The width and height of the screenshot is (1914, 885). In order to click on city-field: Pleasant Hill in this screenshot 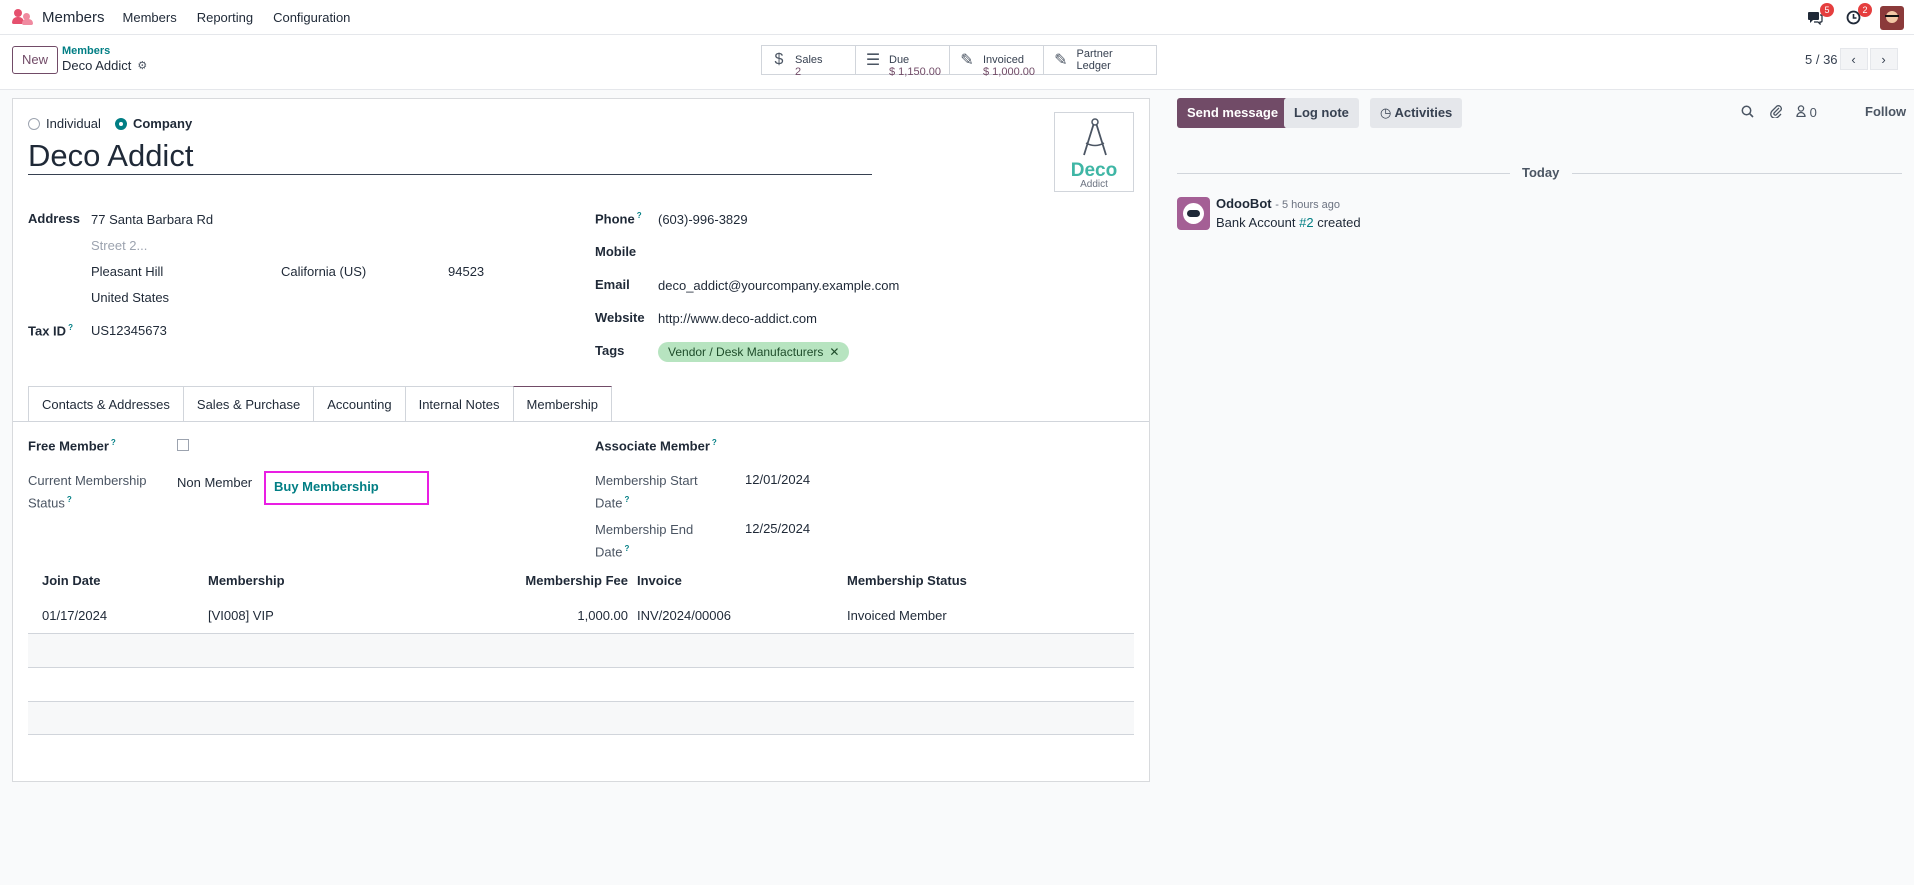, I will do `click(127, 271)`.